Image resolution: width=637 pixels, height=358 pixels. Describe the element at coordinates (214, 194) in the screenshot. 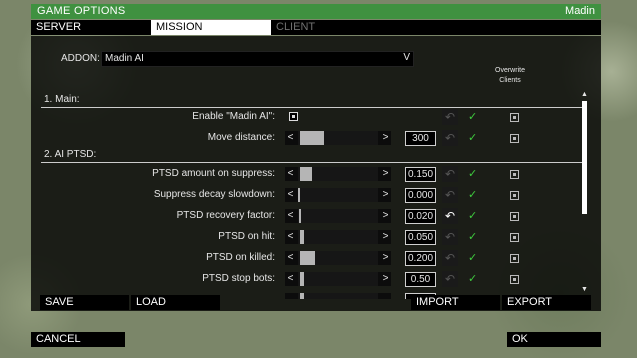

I see `setting-label: Suppress decay slowdown:` at that location.